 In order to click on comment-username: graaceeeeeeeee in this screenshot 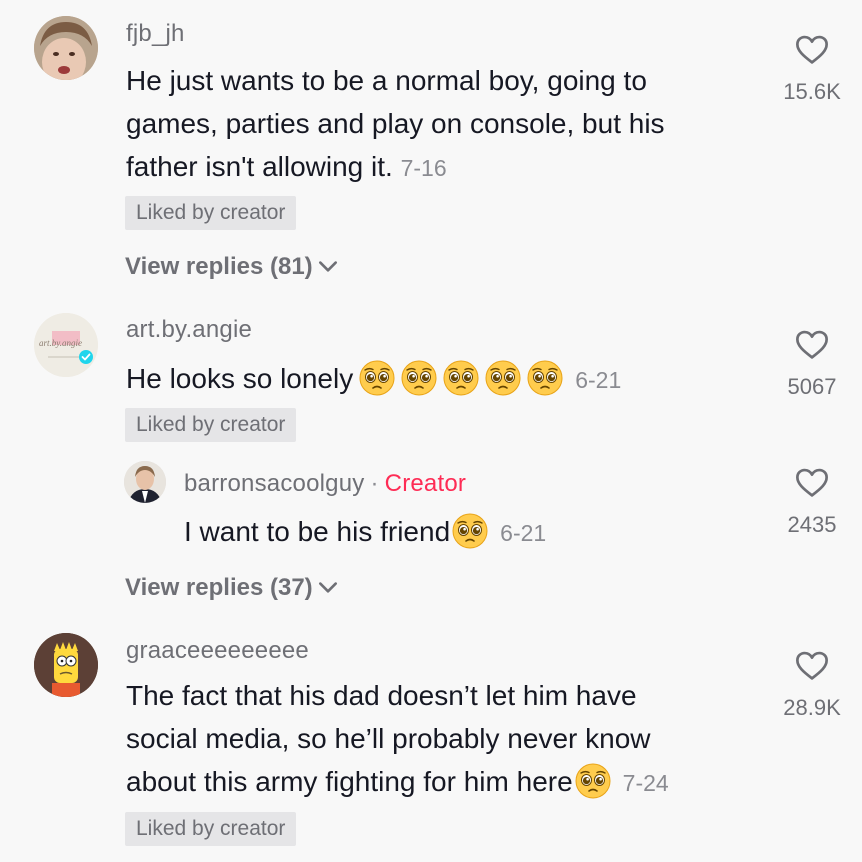, I will do `click(217, 651)`.